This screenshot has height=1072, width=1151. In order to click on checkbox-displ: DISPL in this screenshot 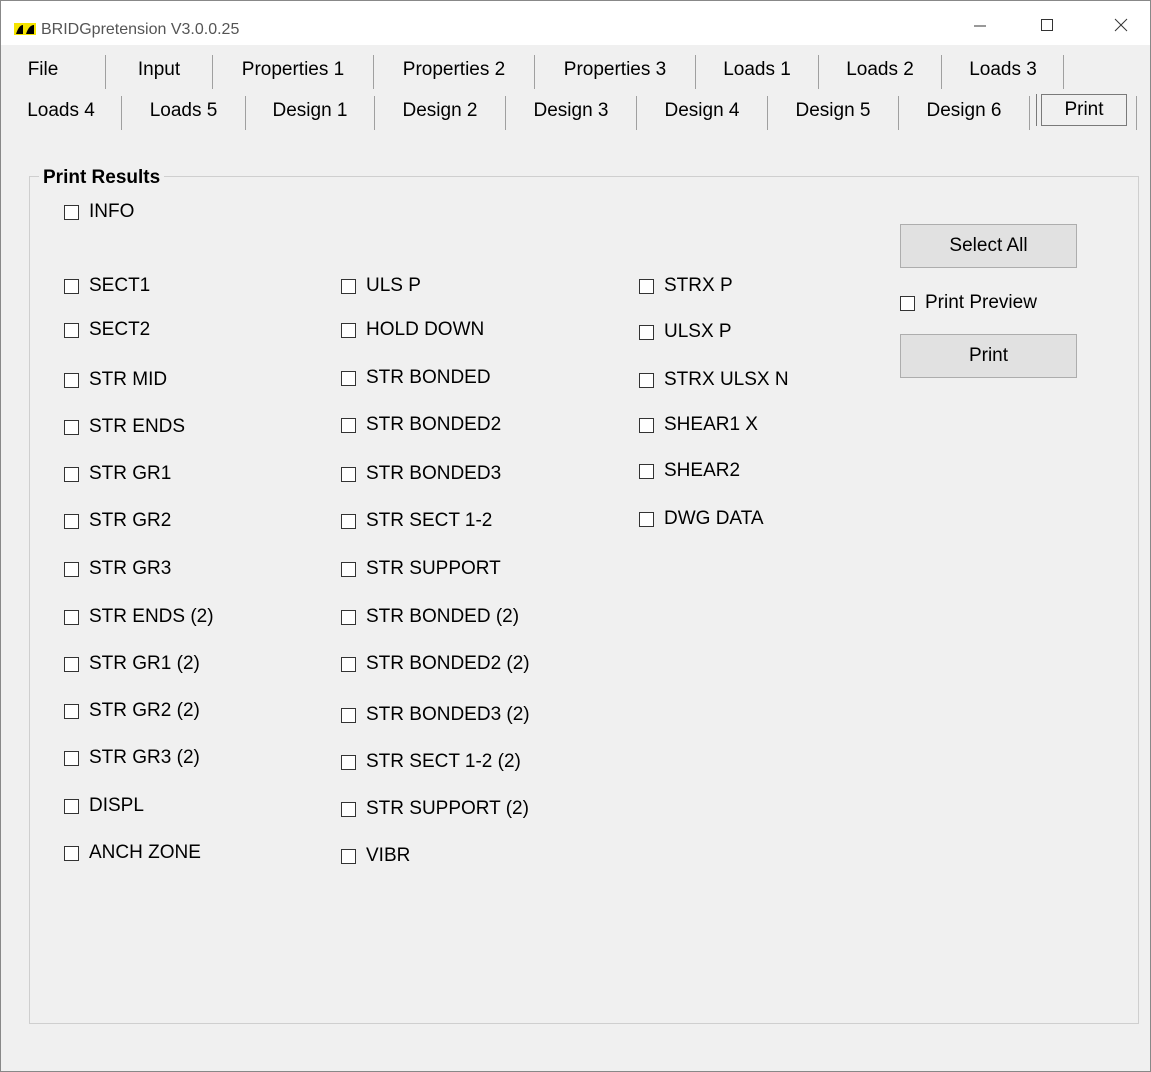, I will do `click(104, 806)`.